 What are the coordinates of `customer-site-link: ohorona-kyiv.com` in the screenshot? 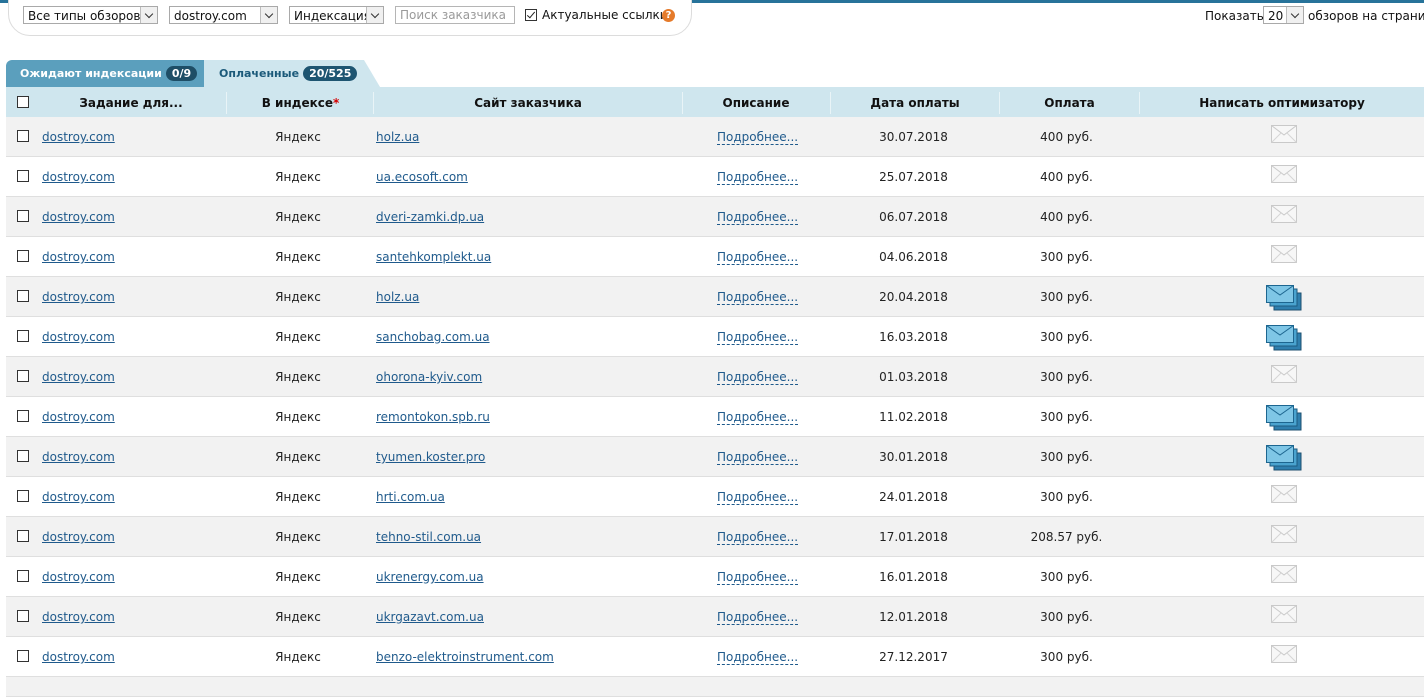 It's located at (429, 376).